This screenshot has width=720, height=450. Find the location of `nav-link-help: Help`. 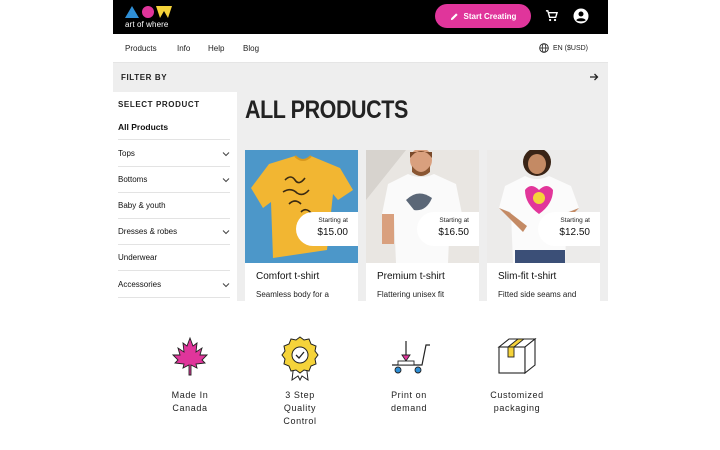

nav-link-help: Help is located at coordinates (216, 48).